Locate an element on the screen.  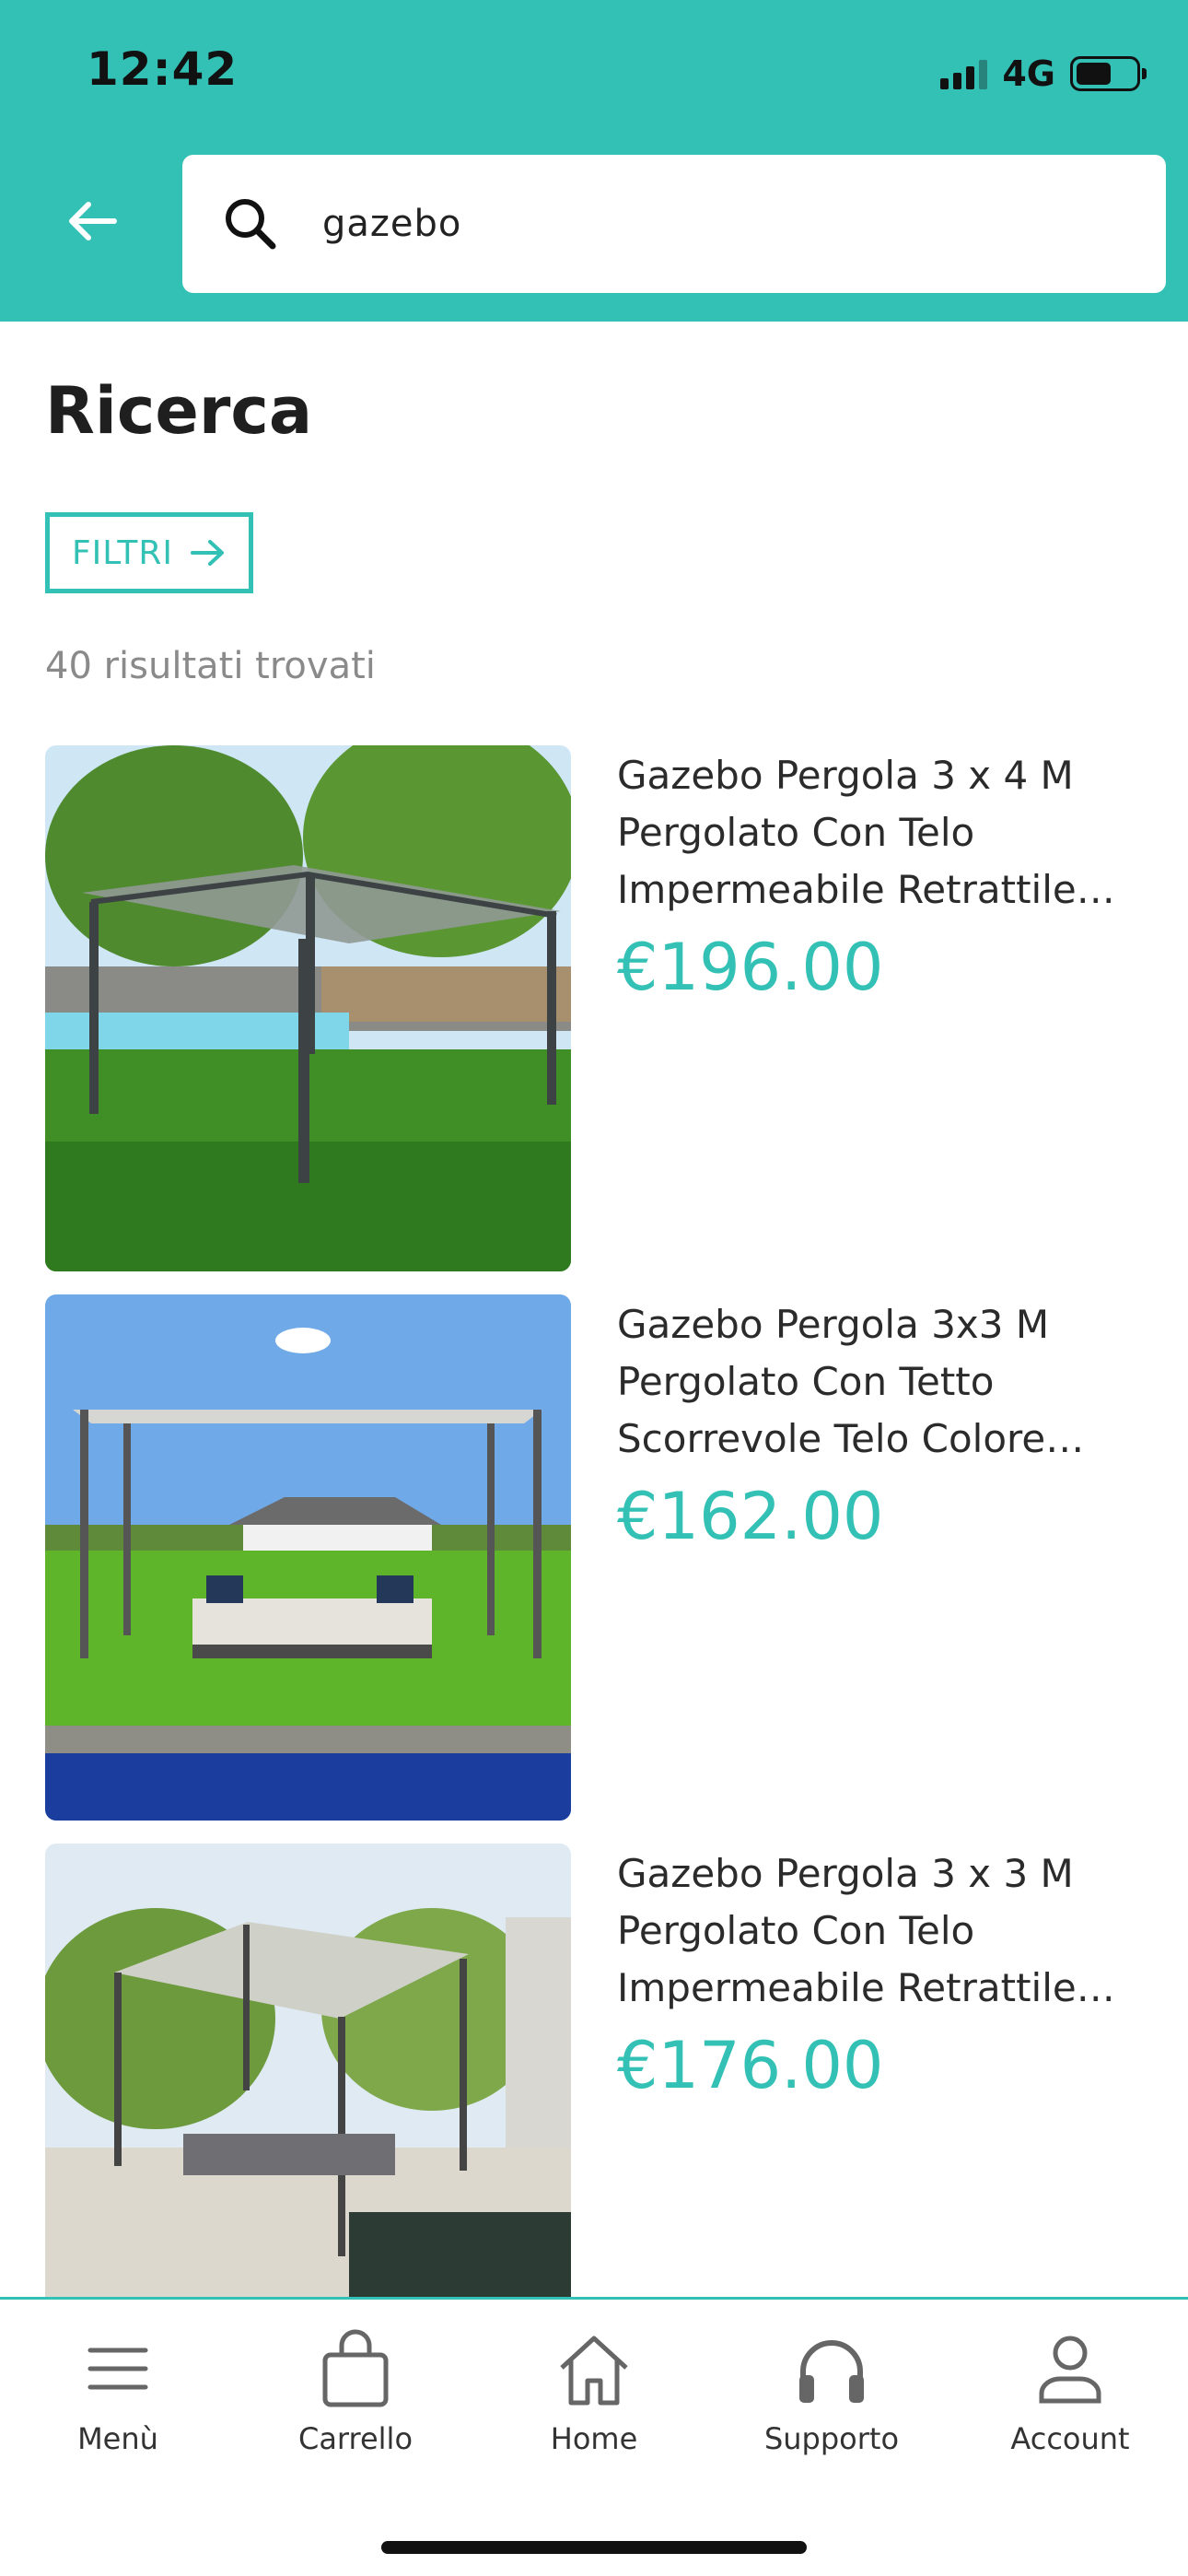
filters-button: FILTRI is located at coordinates (149, 552).